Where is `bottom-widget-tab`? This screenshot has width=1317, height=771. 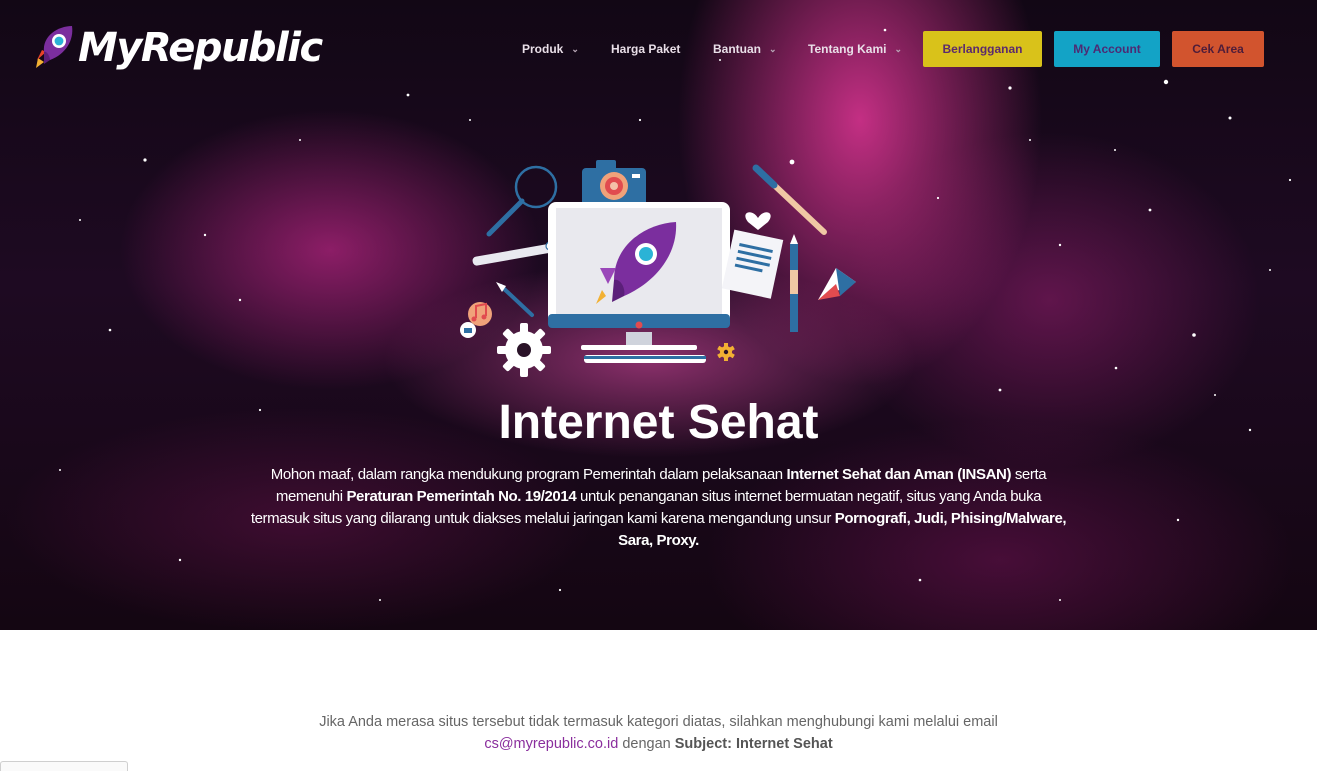 bottom-widget-tab is located at coordinates (64, 766).